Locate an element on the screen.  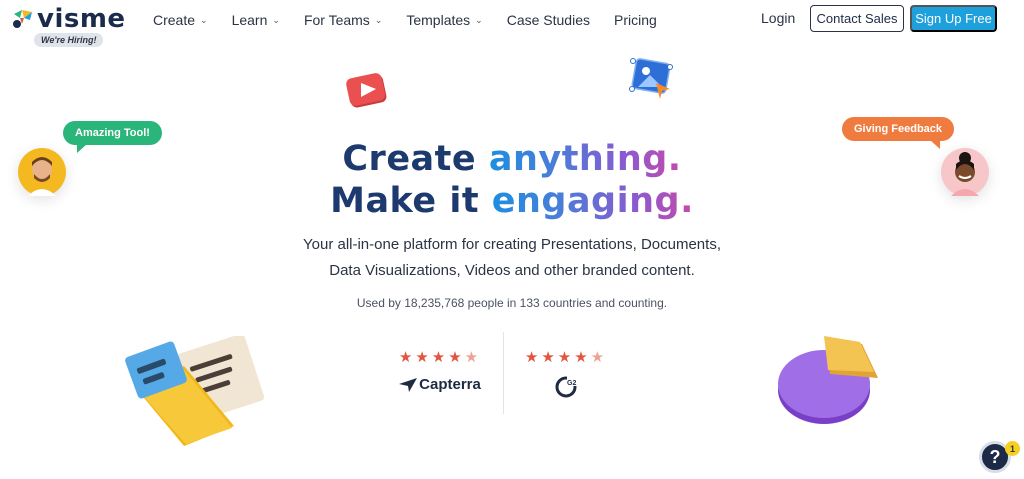
g2-rating: ★★★★★ G2 is located at coordinates (566, 373).